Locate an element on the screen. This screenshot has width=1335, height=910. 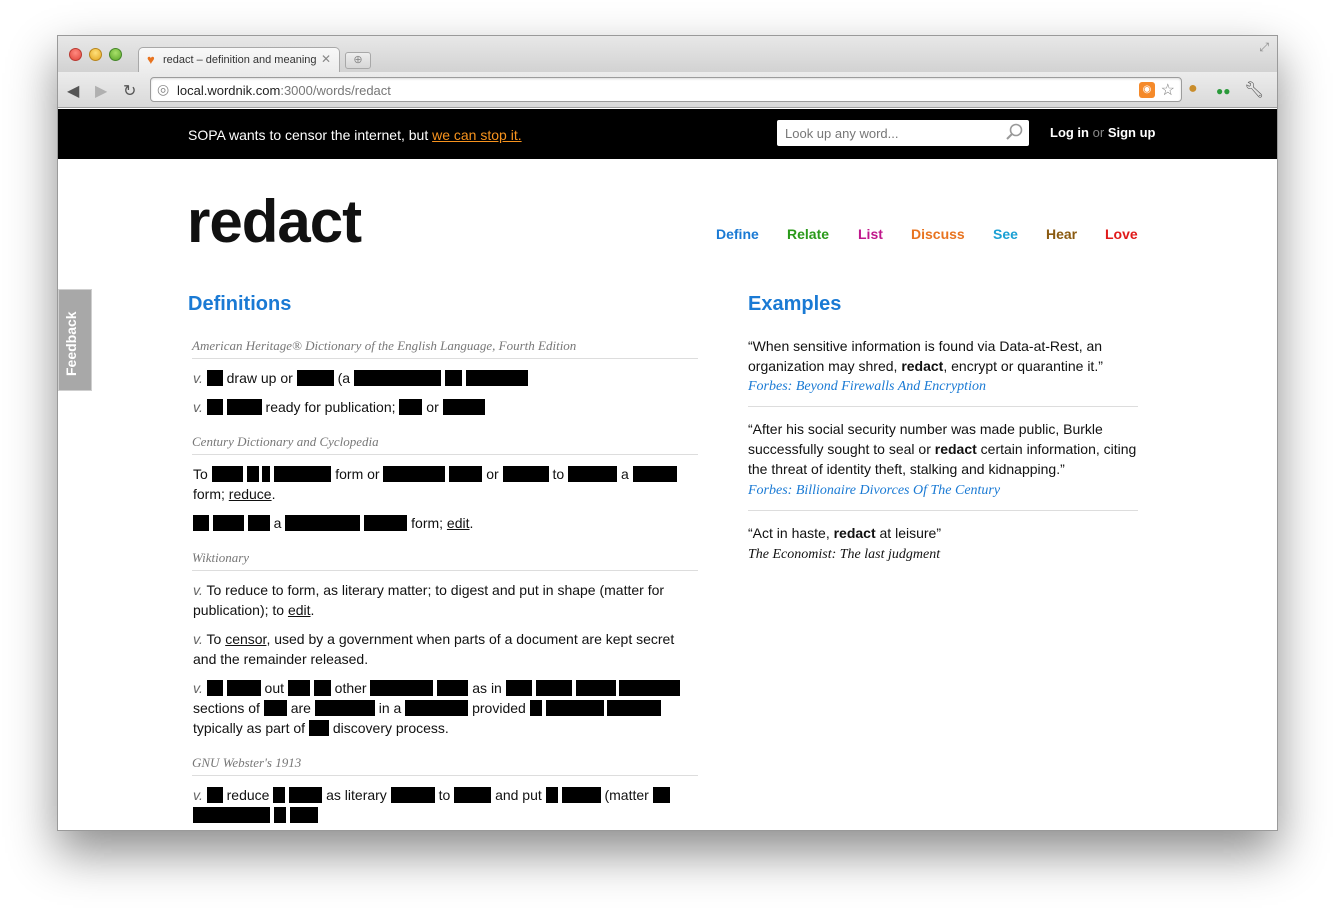
def-text: out is located at coordinates (274, 688).